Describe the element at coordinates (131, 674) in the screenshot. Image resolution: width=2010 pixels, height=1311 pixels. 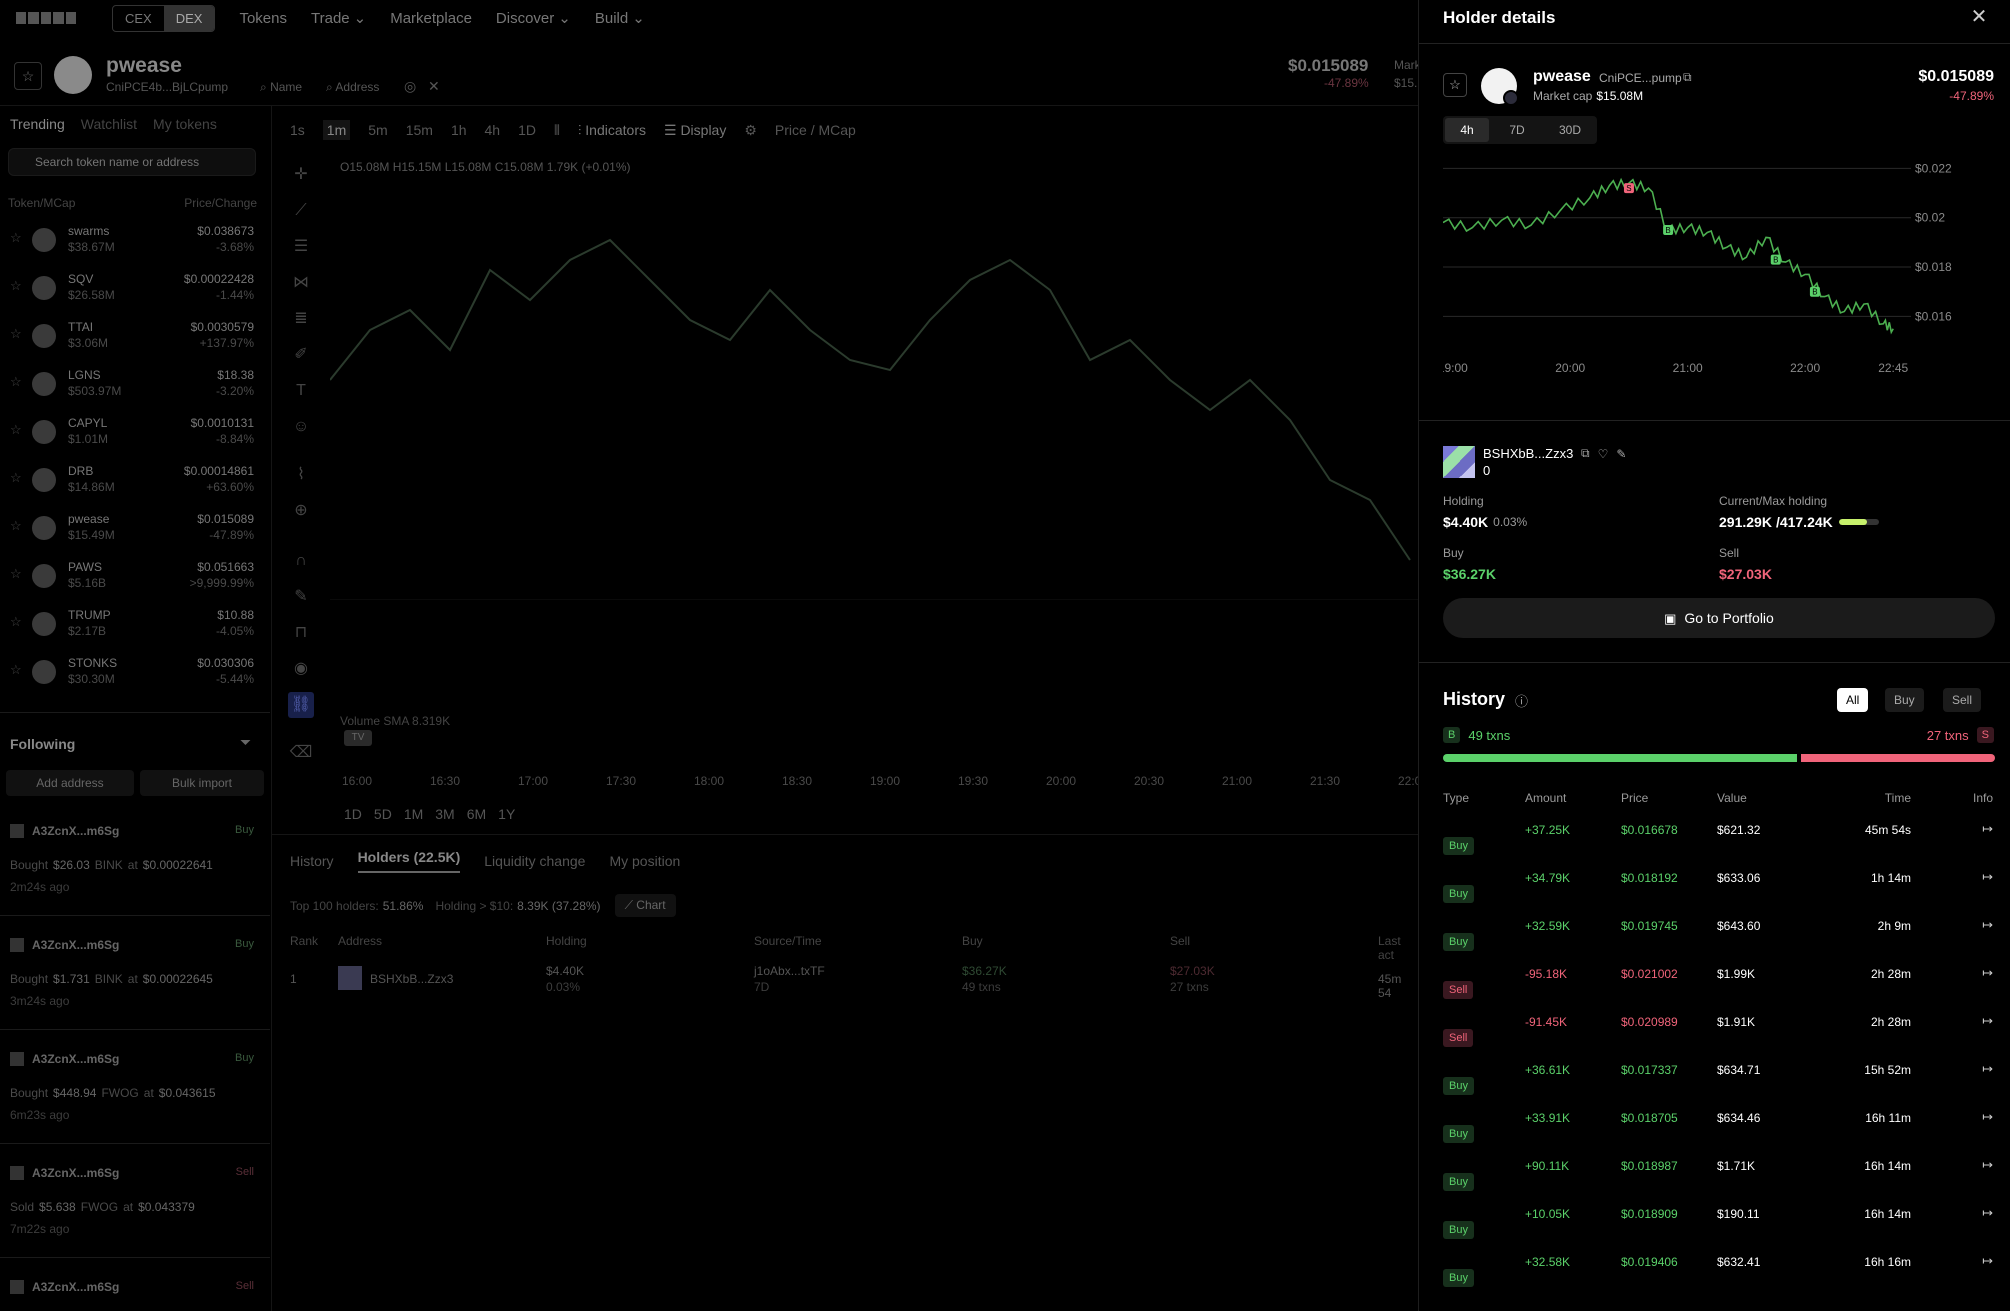
I see `token-row: ☆ STONKS $30.30M $0.030306 -5.44%` at that location.